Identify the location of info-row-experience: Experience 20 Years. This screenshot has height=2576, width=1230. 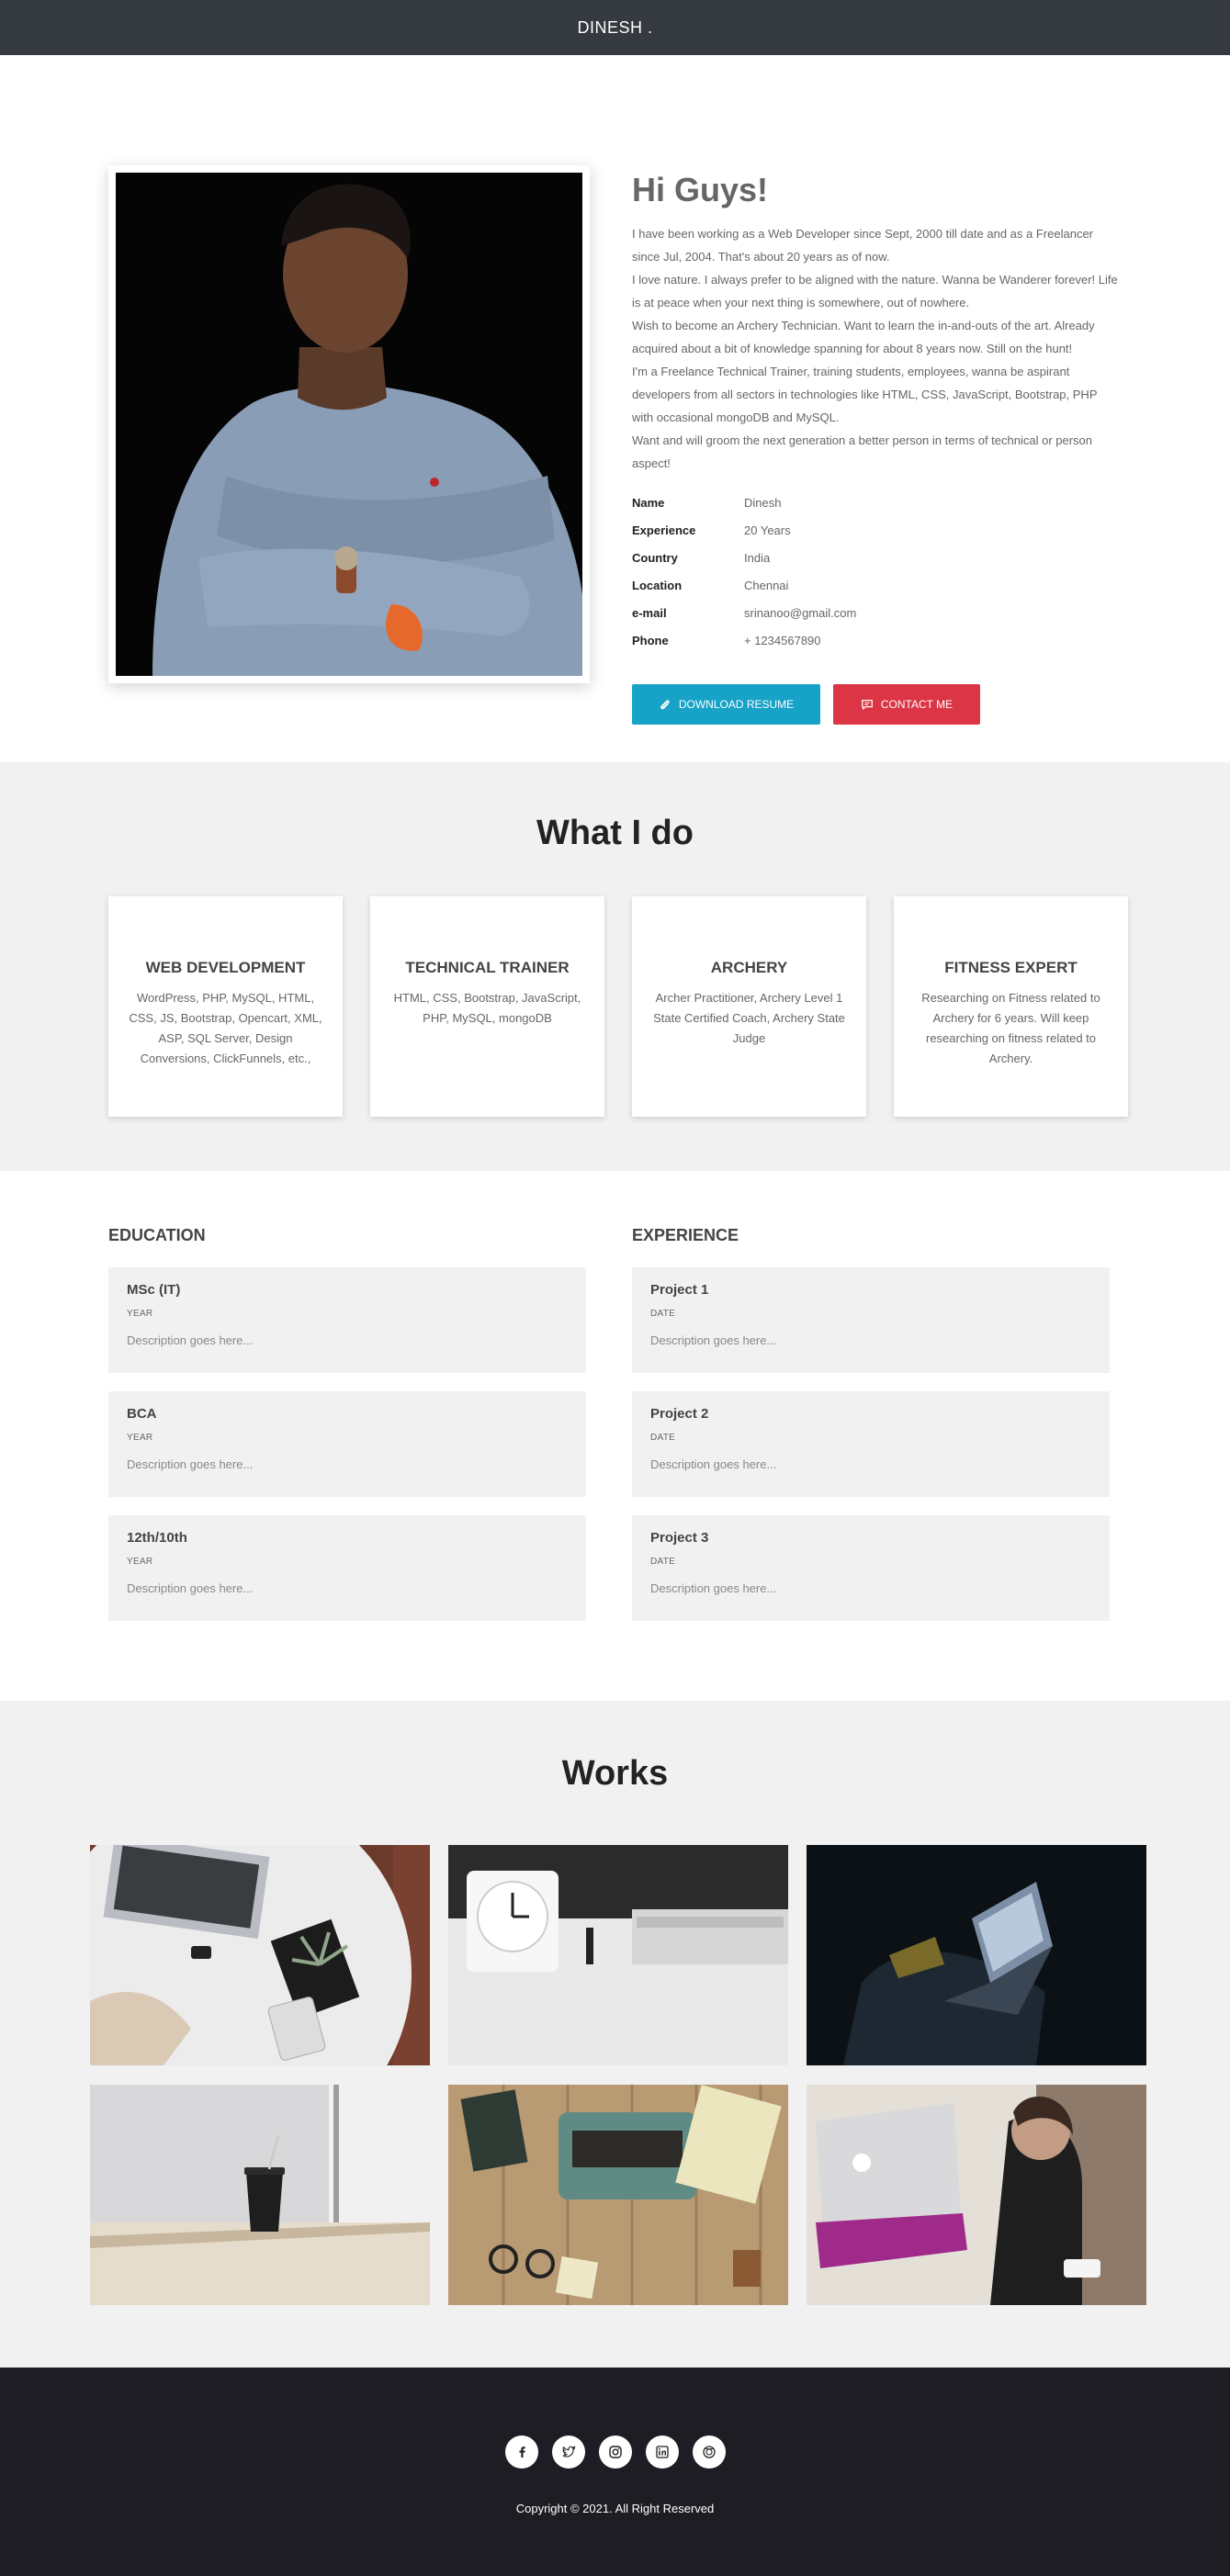
(875, 531).